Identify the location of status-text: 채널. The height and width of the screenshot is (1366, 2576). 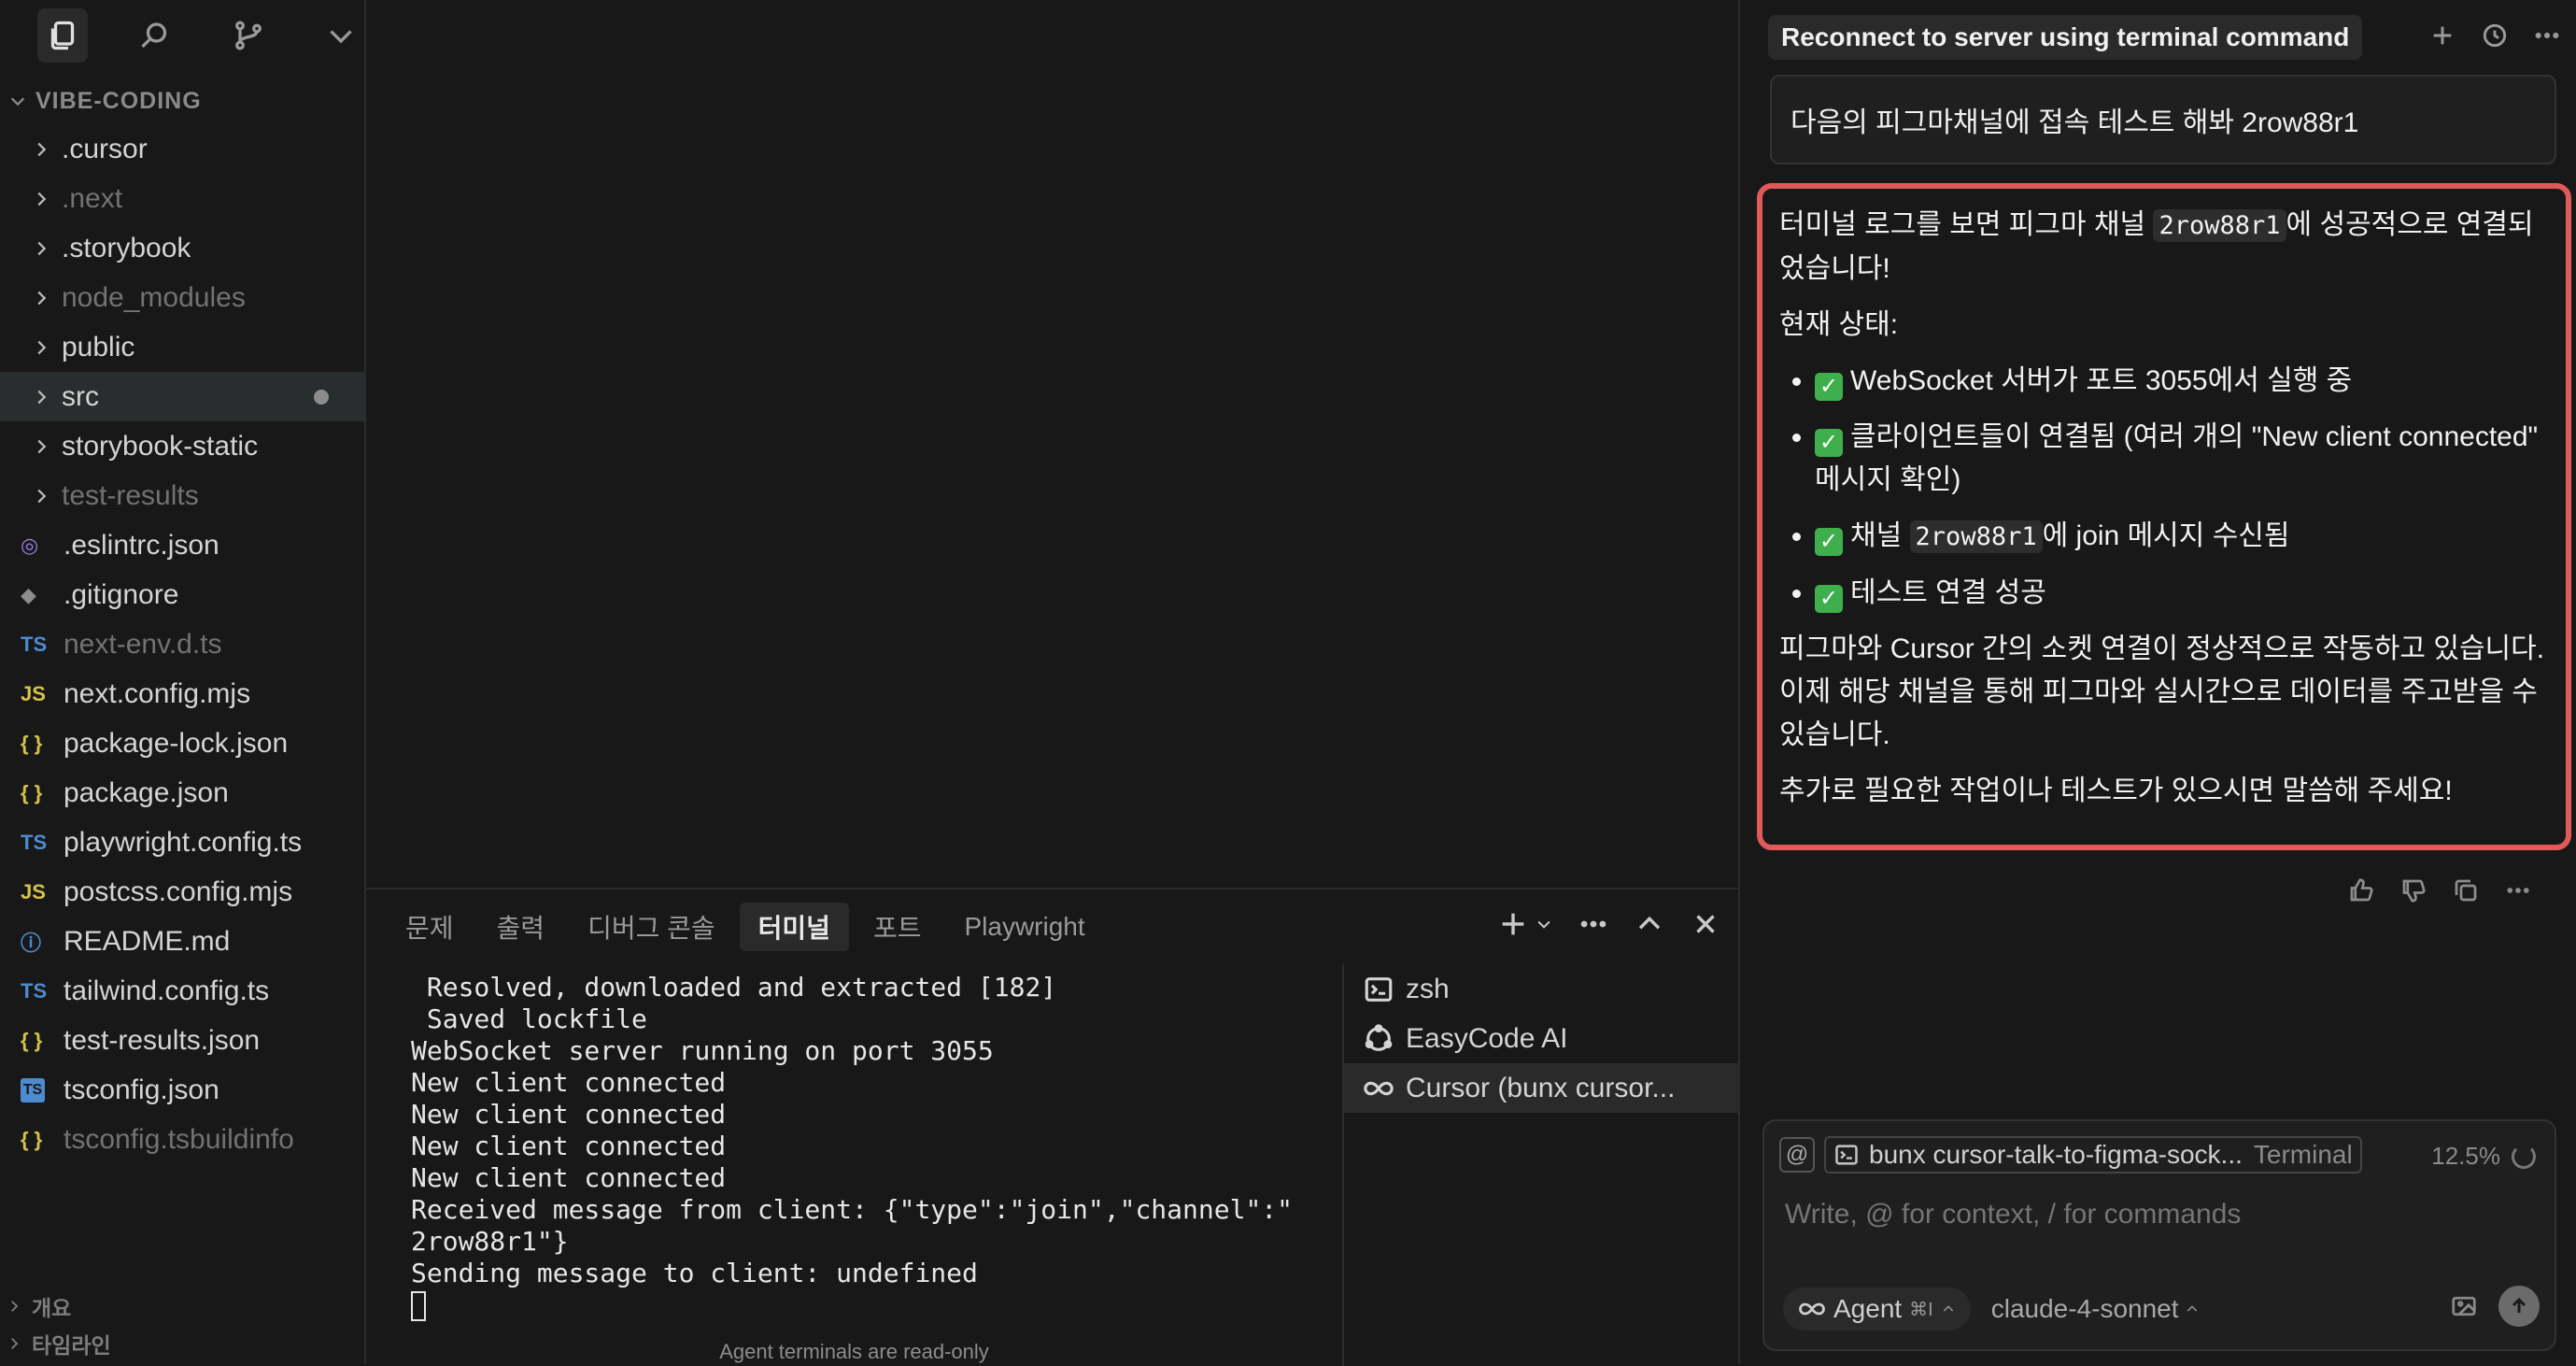
(1880, 535).